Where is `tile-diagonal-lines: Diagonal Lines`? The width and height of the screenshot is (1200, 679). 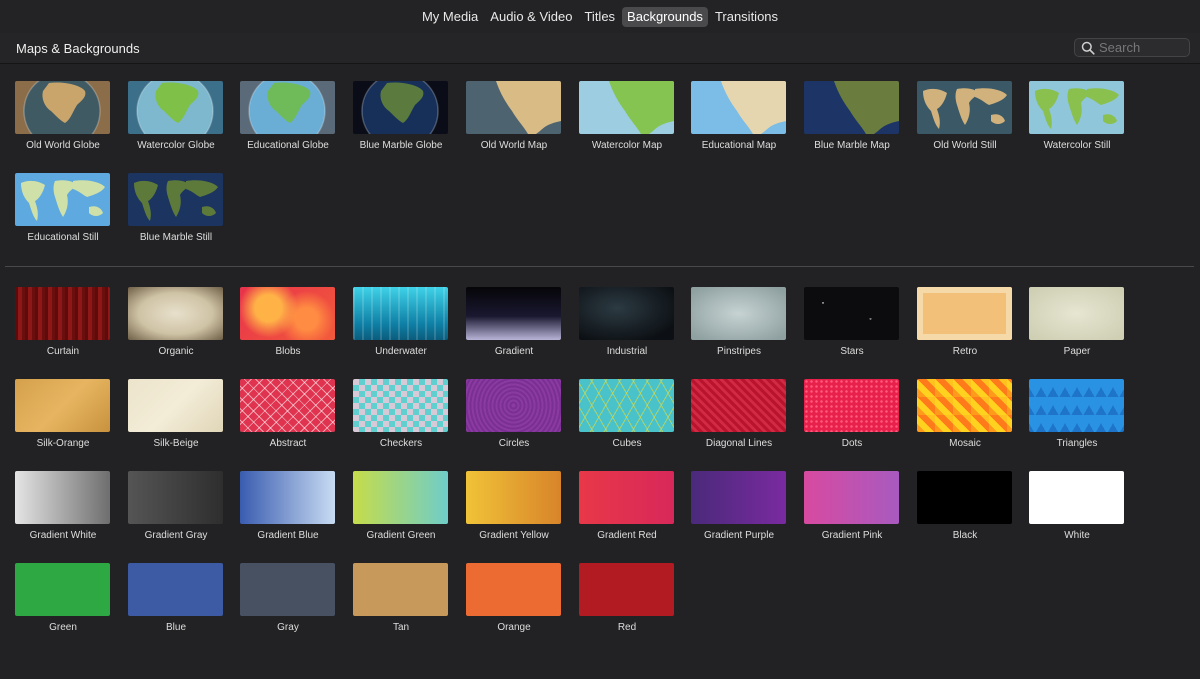
tile-diagonal-lines: Diagonal Lines is located at coordinates (739, 414).